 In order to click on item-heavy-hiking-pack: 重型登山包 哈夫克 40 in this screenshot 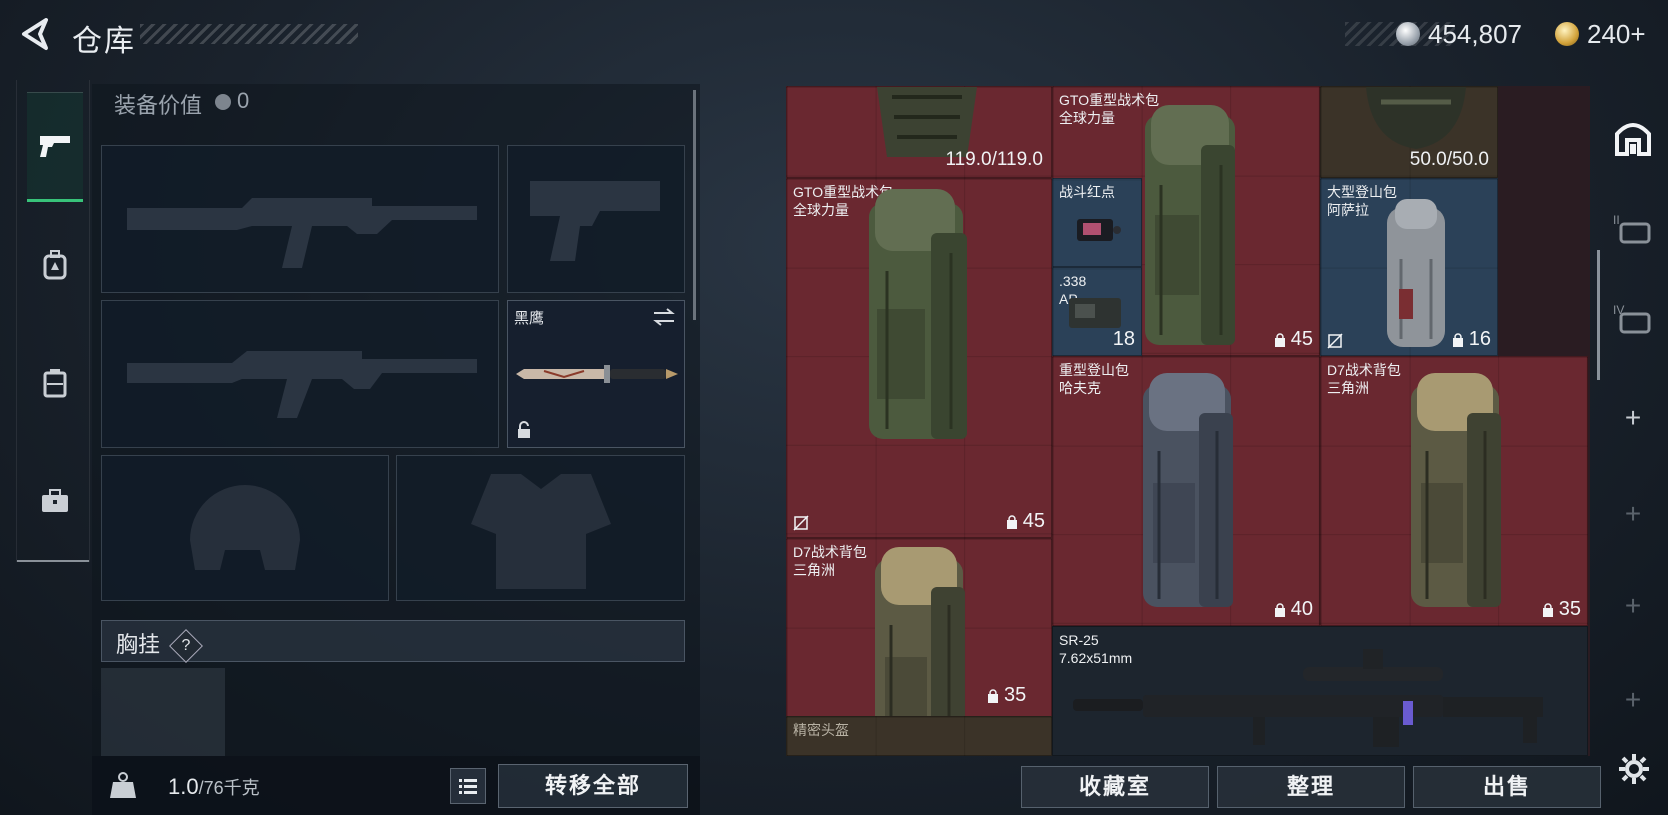, I will do `click(1186, 491)`.